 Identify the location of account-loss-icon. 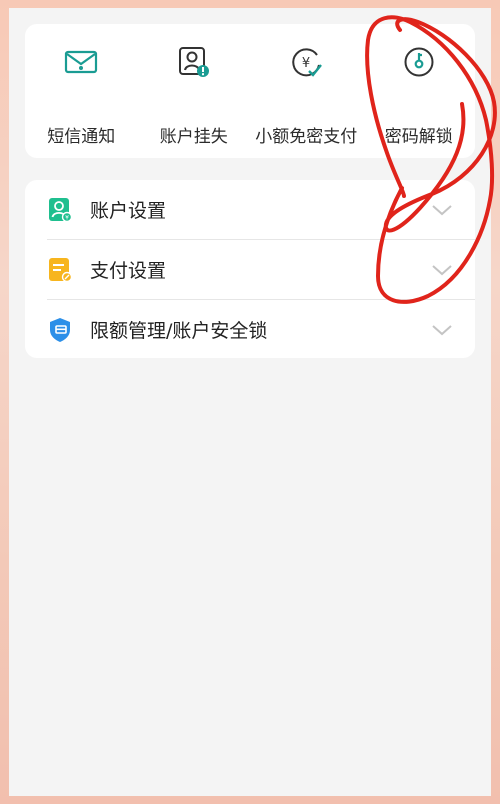
(194, 62).